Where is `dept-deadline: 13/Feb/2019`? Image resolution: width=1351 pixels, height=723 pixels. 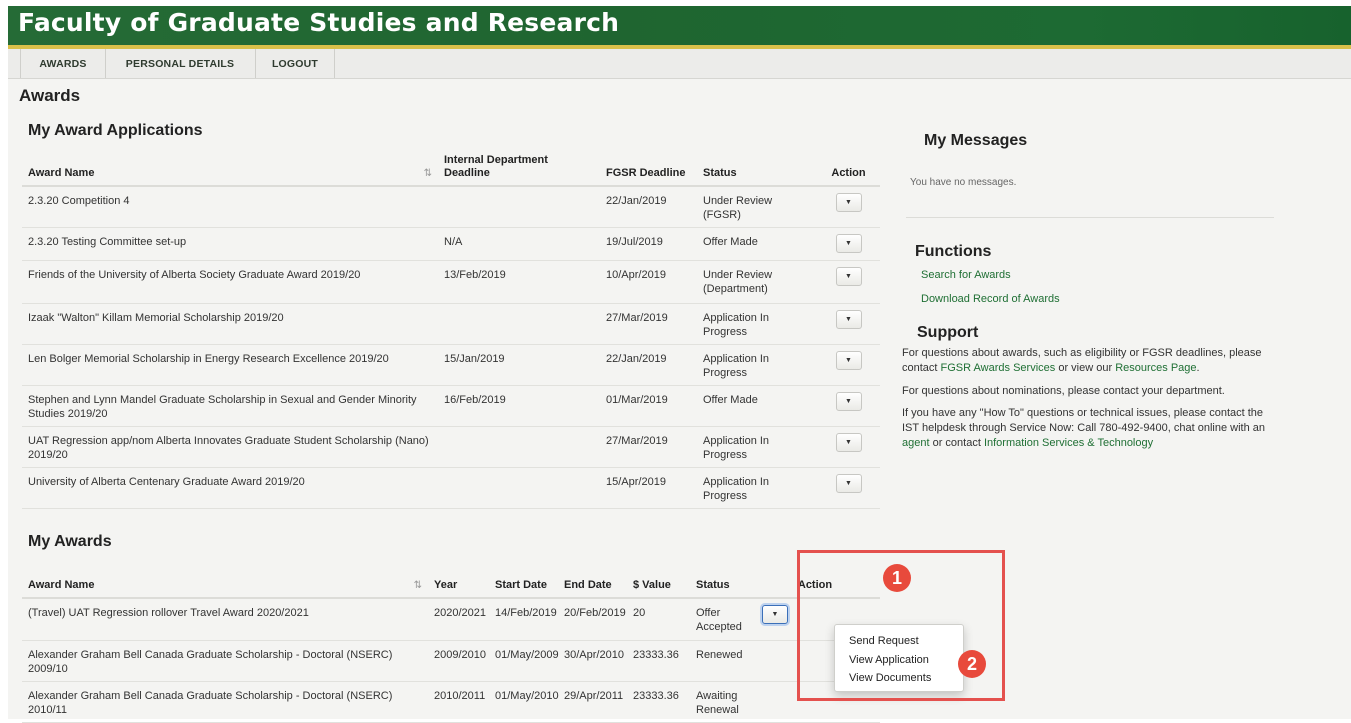 dept-deadline: 13/Feb/2019 is located at coordinates (519, 282).